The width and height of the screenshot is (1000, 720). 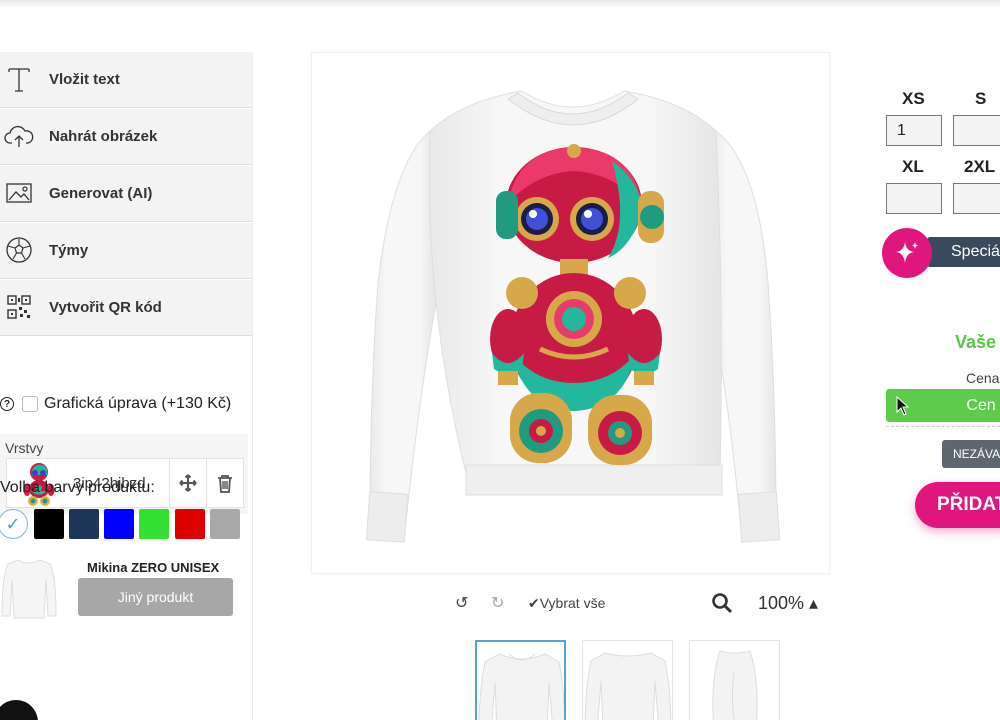 What do you see at coordinates (119, 524) in the screenshot?
I see `color-swatch-blue` at bounding box center [119, 524].